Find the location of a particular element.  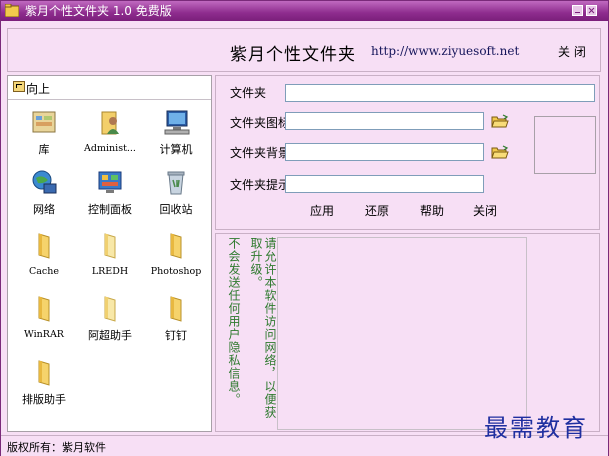

browser-item-recycle-bin: 回收站 is located at coordinates (176, 196).